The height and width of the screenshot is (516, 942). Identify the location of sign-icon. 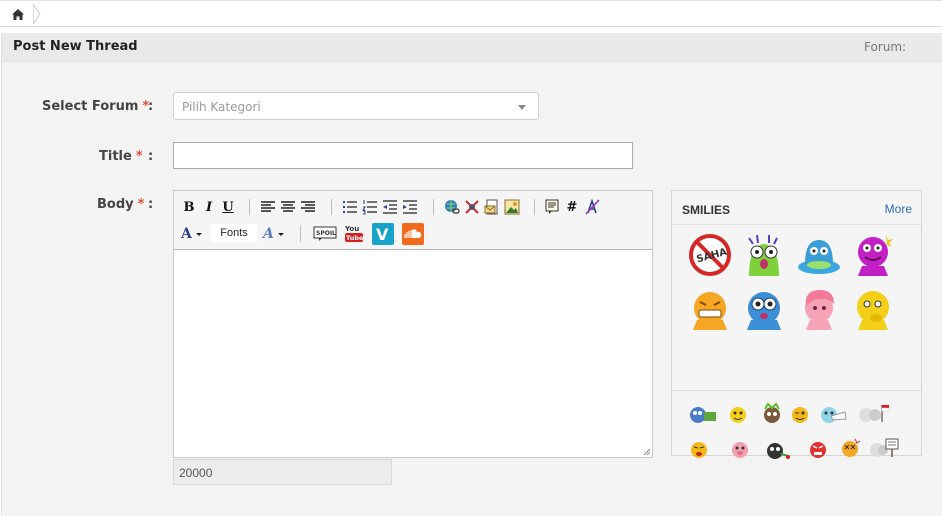
(884, 448).